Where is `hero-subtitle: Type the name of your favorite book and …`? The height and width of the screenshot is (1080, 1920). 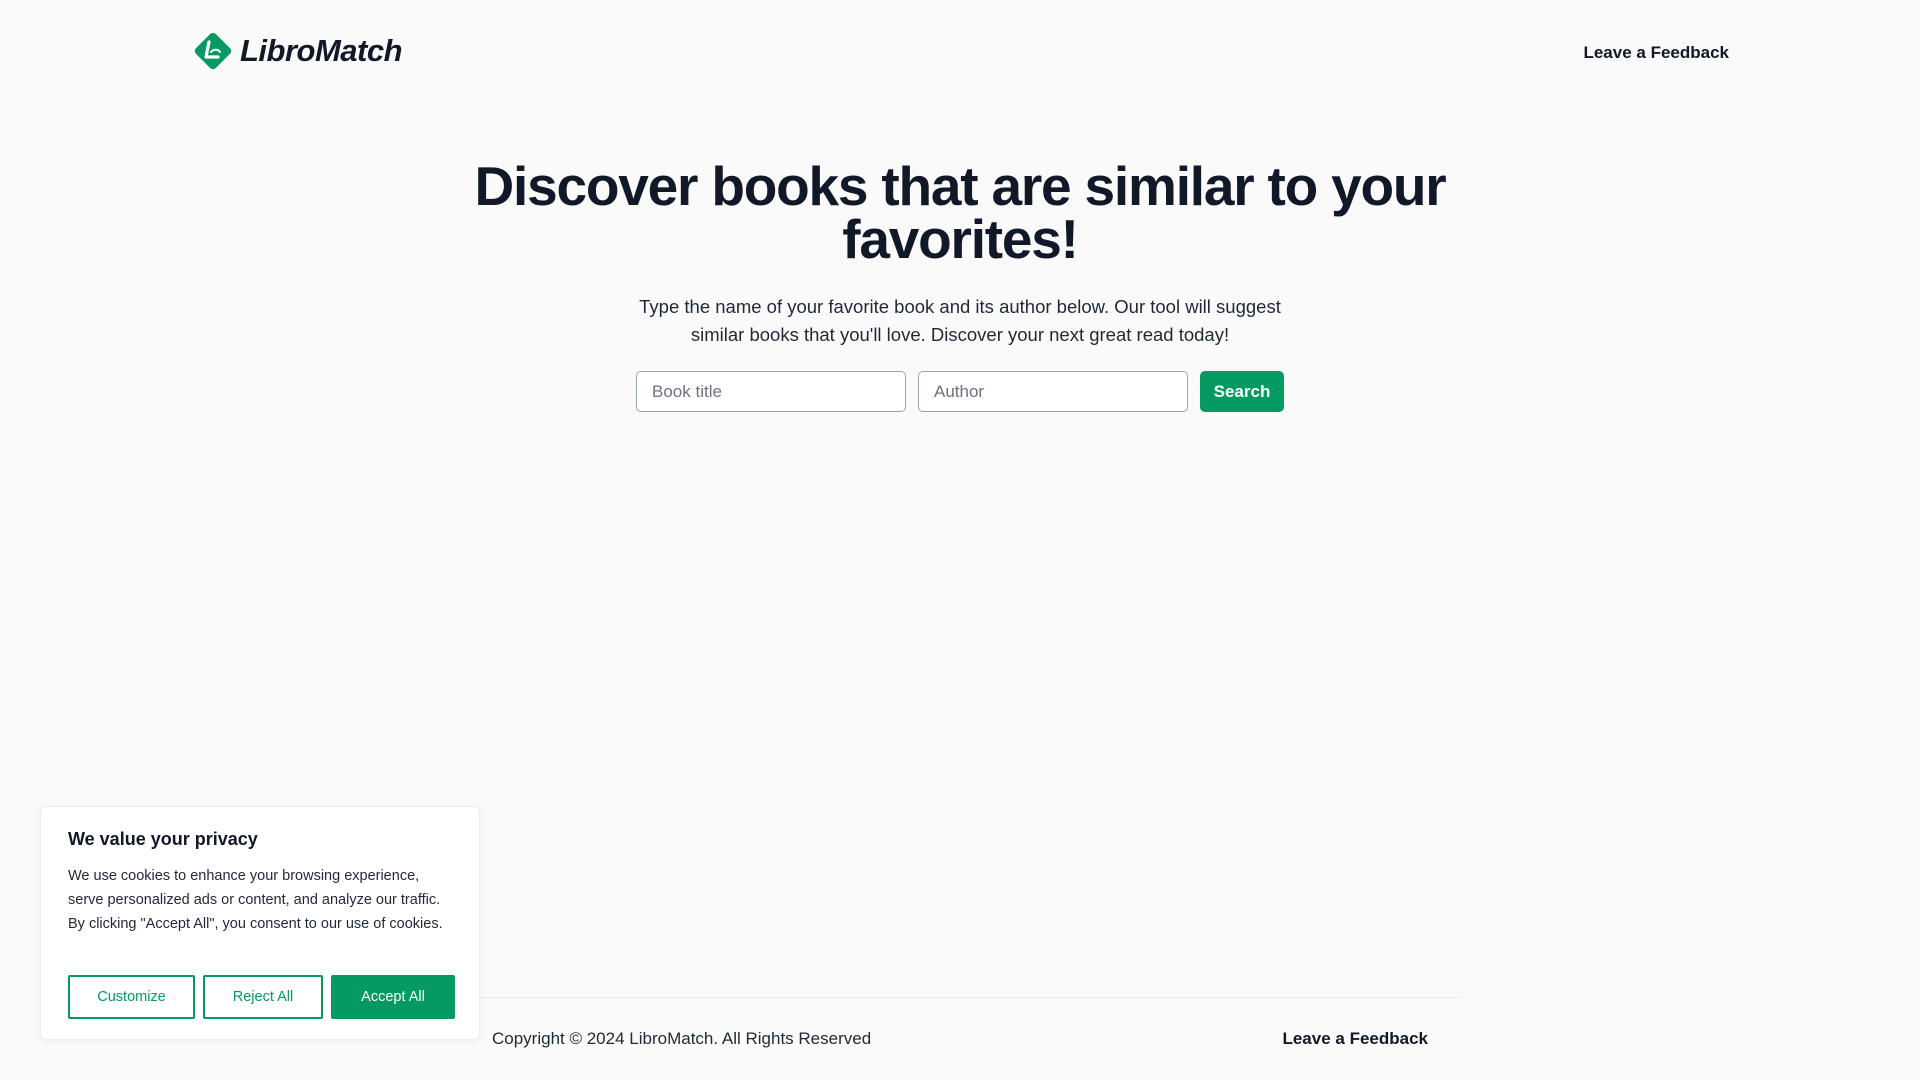
hero-subtitle: Type the name of your favorite book and … is located at coordinates (960, 320).